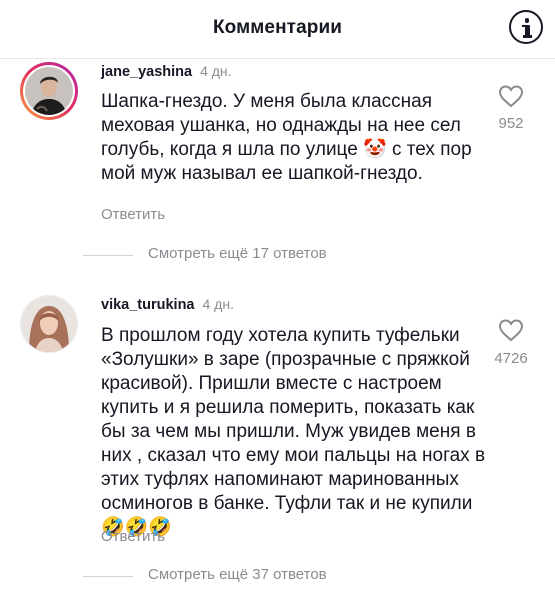  Describe the element at coordinates (237, 574) in the screenshot. I see `view-more-replies-label: Смотреть ещё 37 ответов` at that location.